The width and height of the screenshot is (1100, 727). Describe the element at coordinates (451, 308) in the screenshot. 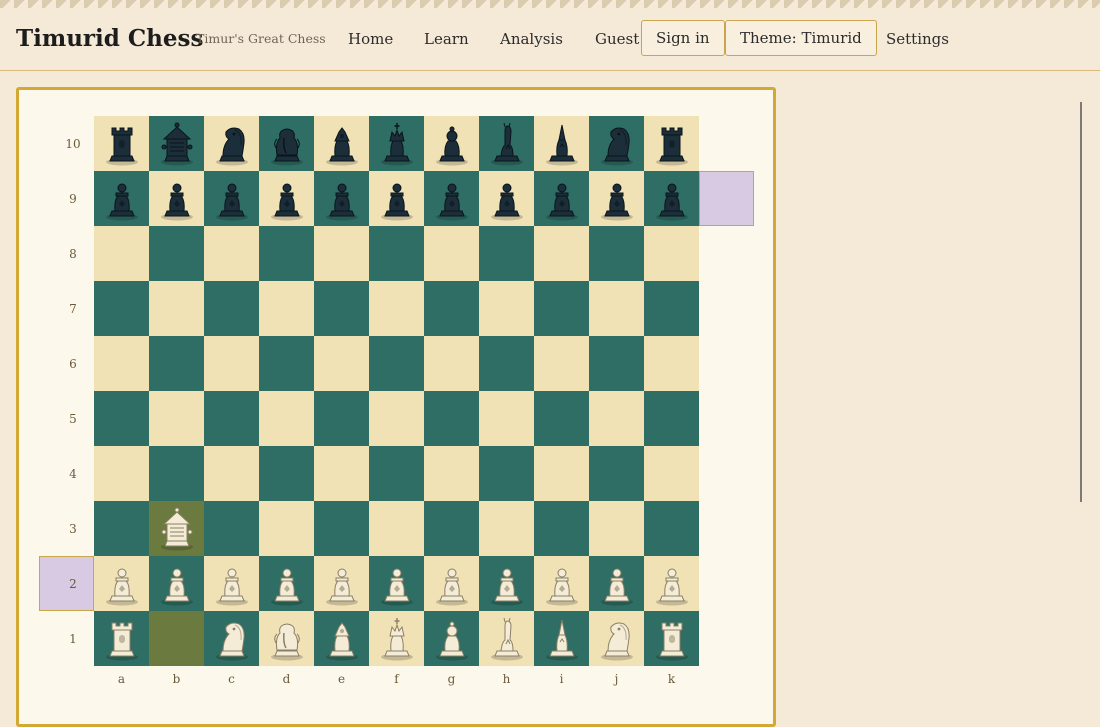

I see `square-g7` at that location.